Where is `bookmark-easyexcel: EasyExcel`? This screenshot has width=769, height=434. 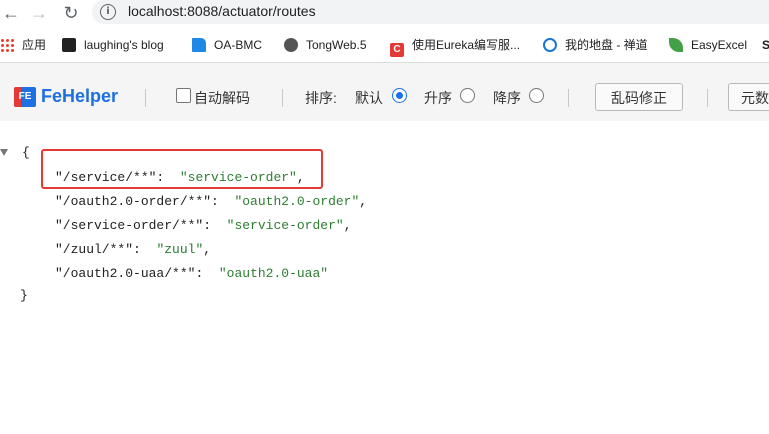 bookmark-easyexcel: EasyExcel is located at coordinates (708, 45).